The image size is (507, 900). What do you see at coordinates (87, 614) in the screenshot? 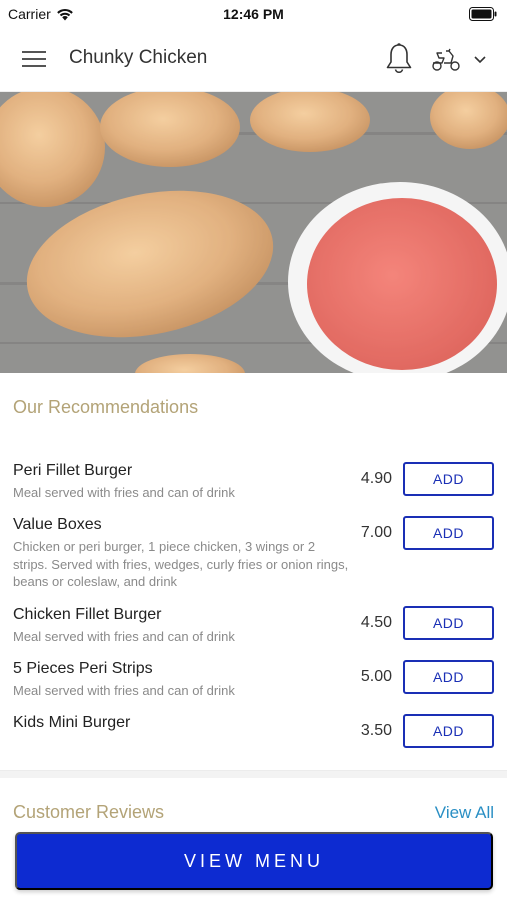
I see `item-name: Chicken Fillet Burger` at bounding box center [87, 614].